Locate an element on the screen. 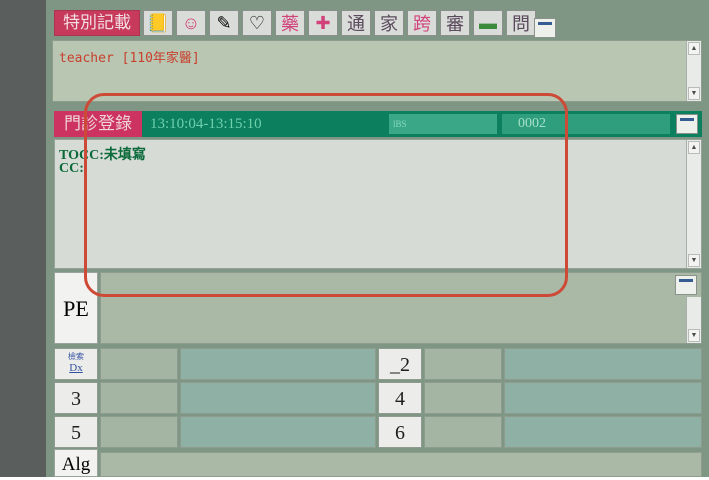  medical-cross-icon: ✚ is located at coordinates (323, 23).